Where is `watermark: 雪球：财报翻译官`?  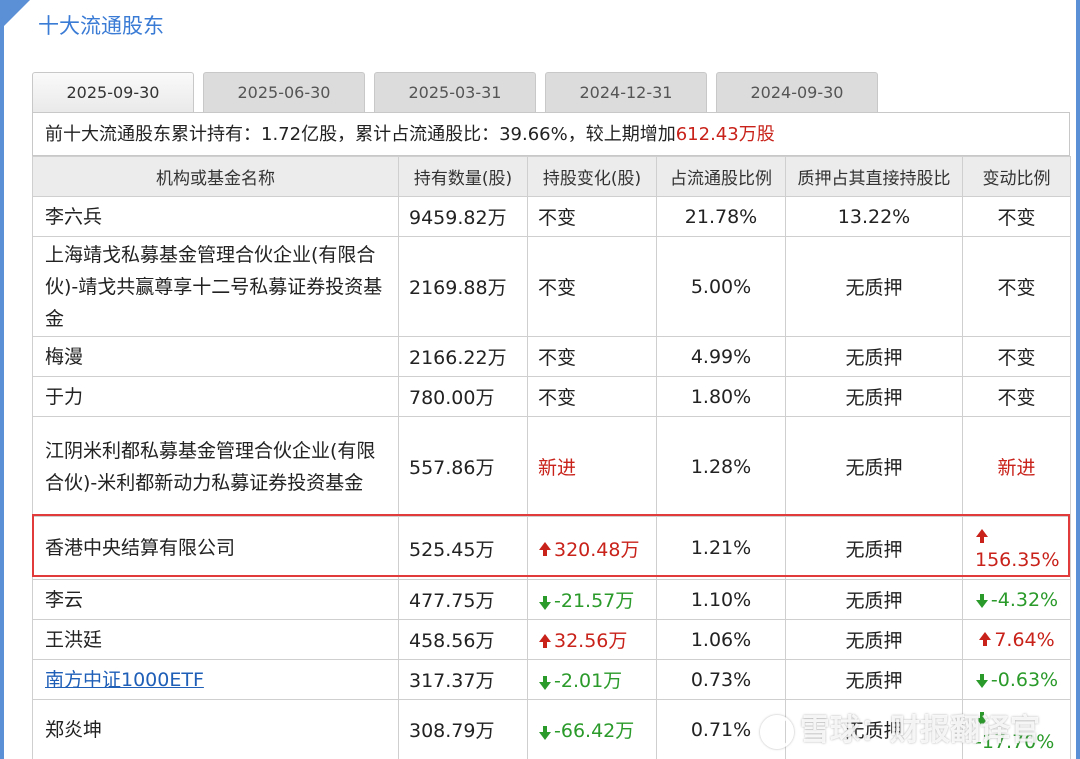 watermark: 雪球：财报翻译官 is located at coordinates (900, 727).